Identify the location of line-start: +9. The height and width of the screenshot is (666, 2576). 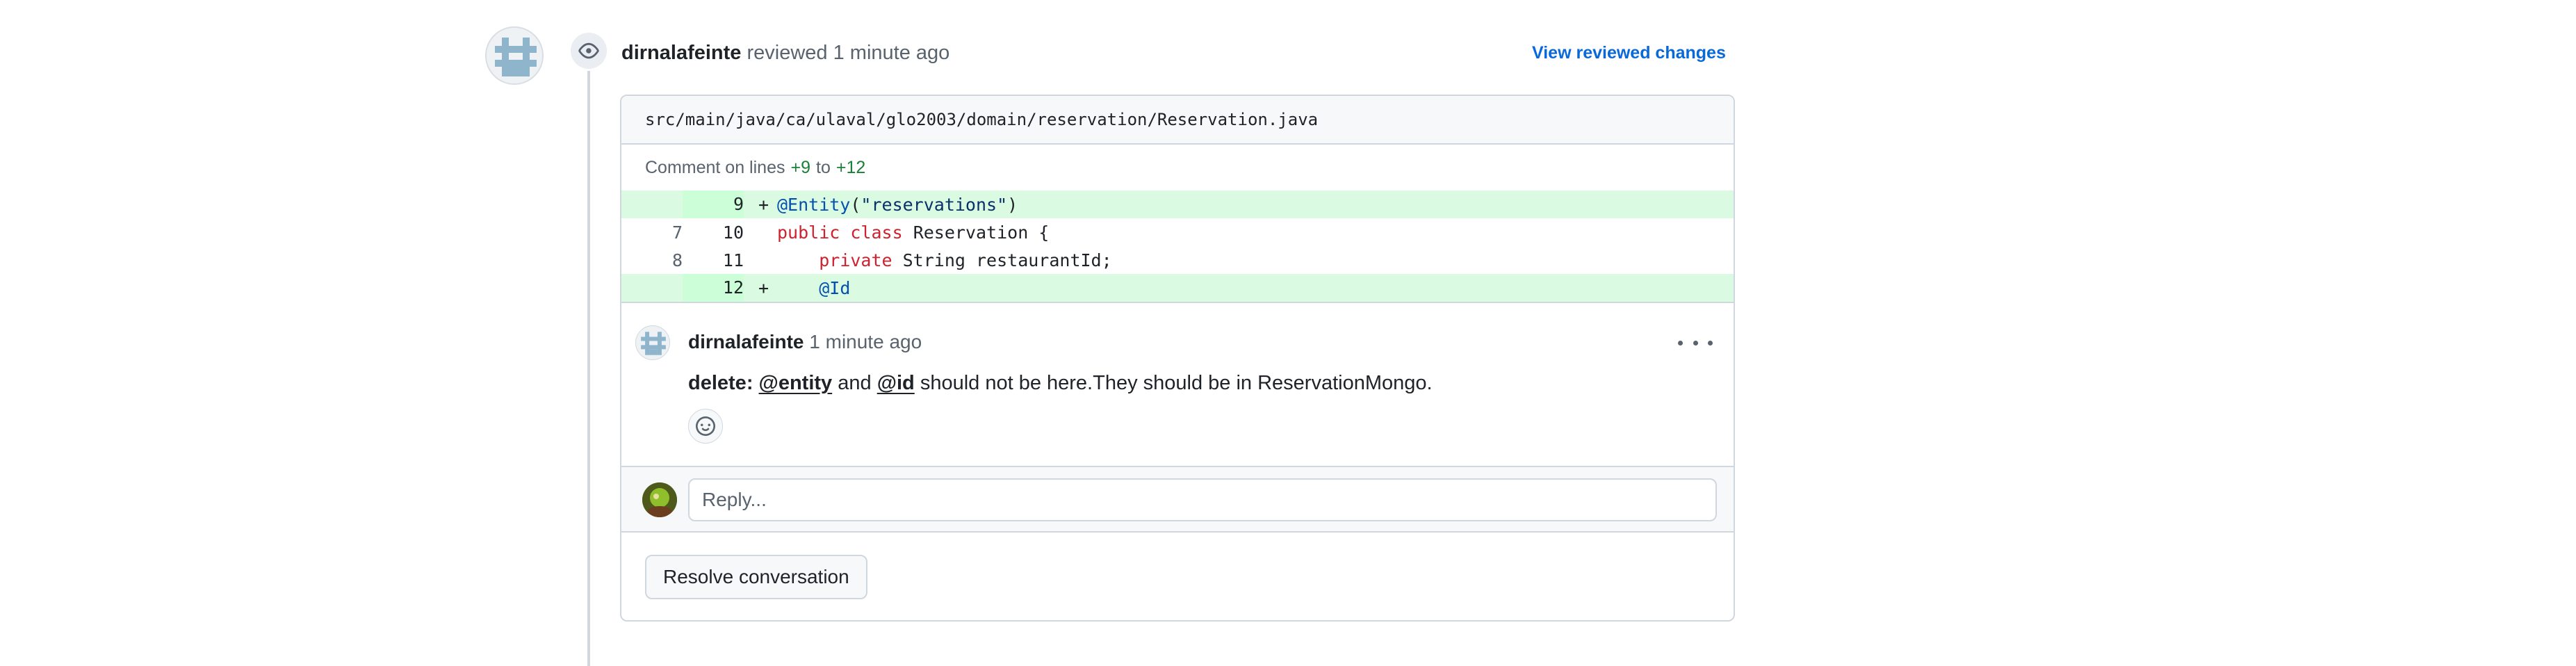
(800, 167).